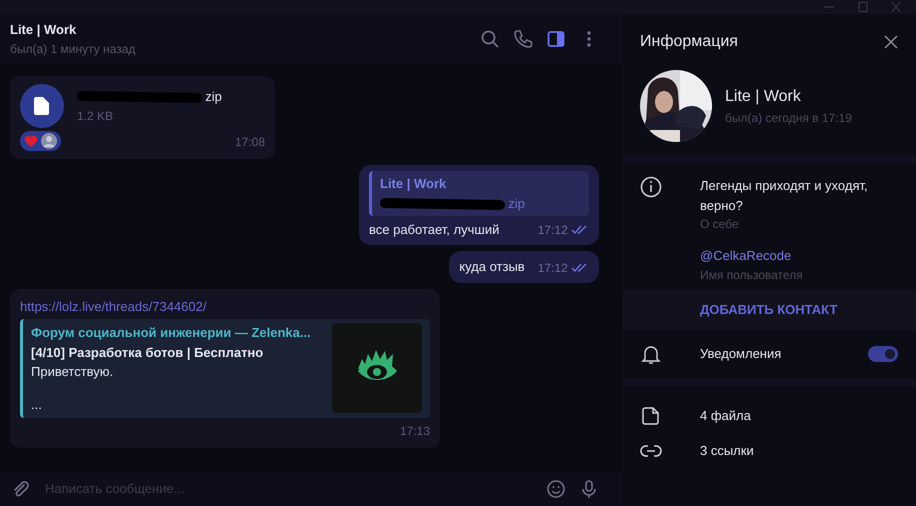 This screenshot has width=916, height=506. What do you see at coordinates (651, 187) in the screenshot?
I see `info-icon` at bounding box center [651, 187].